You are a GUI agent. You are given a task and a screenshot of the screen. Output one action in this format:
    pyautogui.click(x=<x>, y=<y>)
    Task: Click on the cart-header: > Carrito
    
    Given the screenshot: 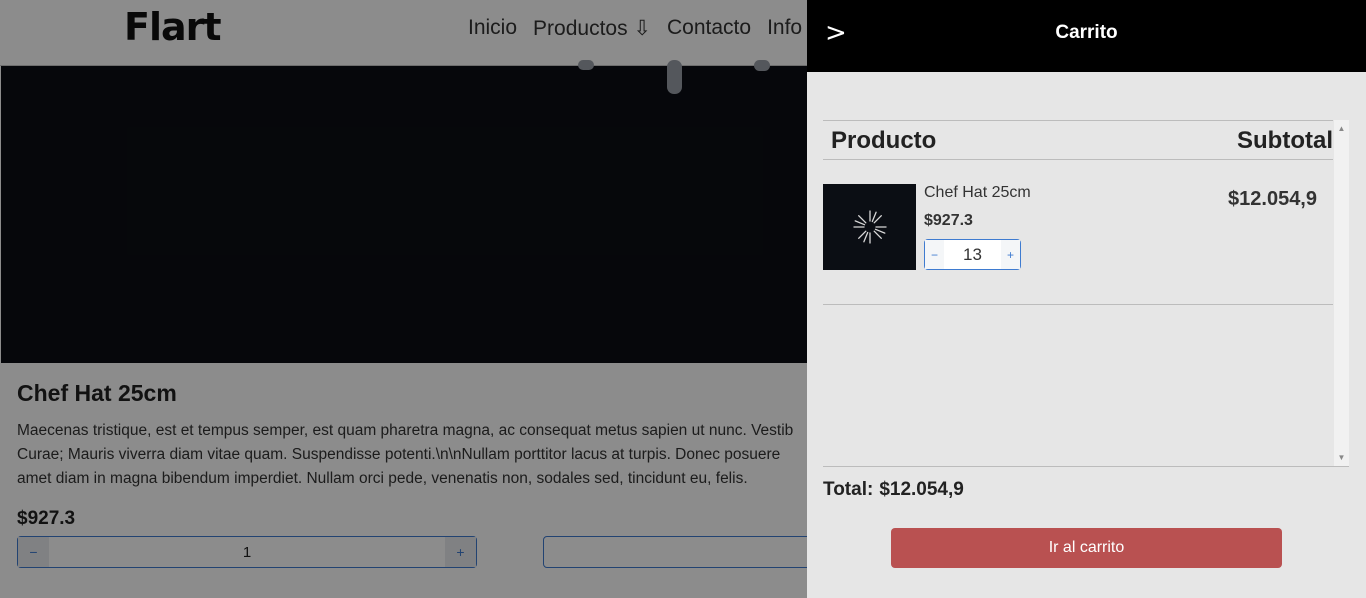 What is the action you would take?
    pyautogui.click(x=1086, y=36)
    